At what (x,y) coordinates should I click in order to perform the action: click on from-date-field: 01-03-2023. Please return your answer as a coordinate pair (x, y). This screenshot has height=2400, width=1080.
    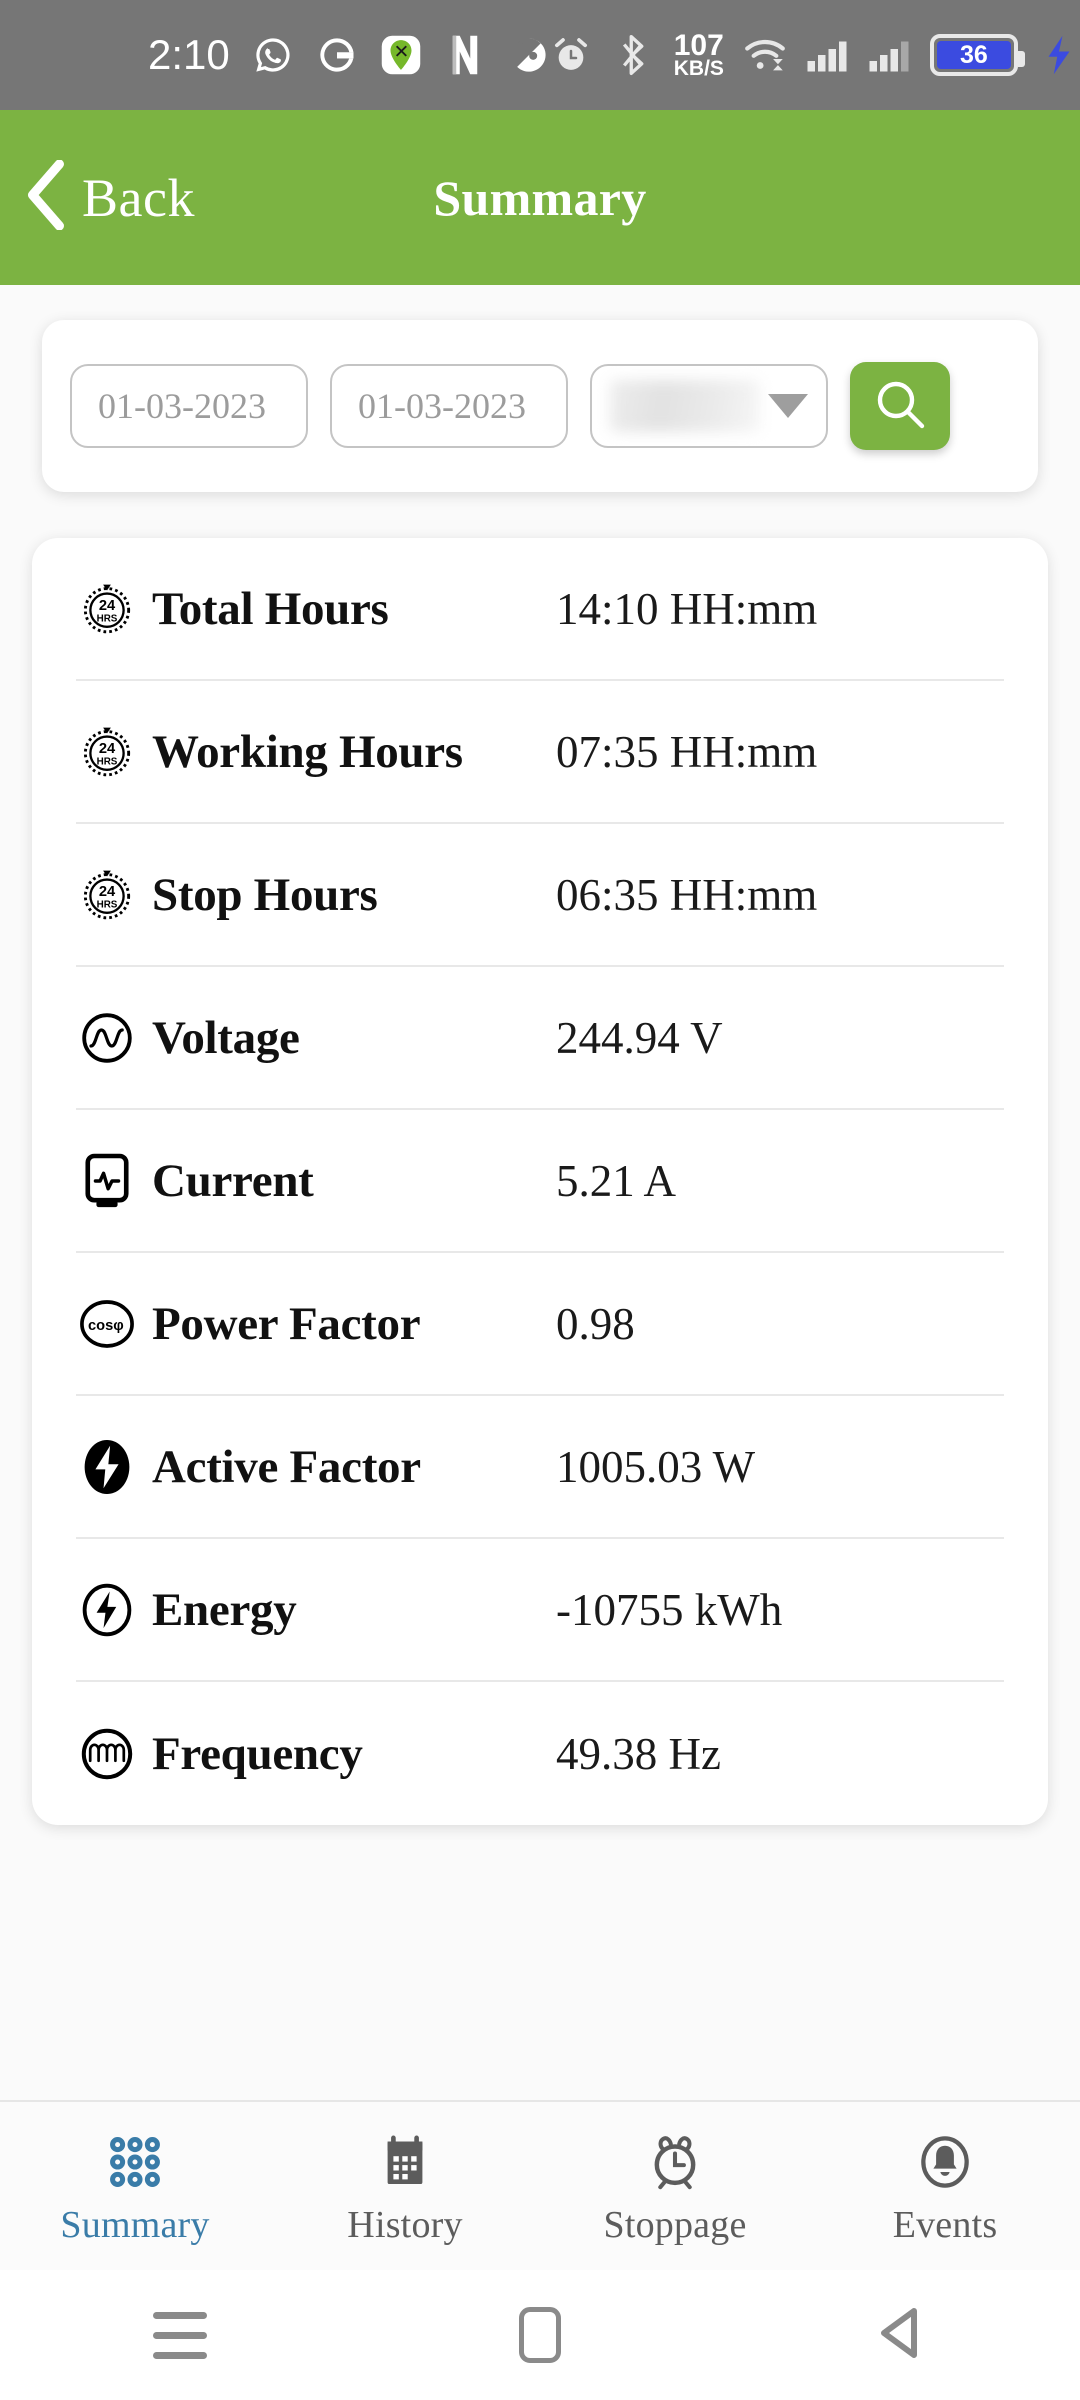
    Looking at the image, I should click on (189, 406).